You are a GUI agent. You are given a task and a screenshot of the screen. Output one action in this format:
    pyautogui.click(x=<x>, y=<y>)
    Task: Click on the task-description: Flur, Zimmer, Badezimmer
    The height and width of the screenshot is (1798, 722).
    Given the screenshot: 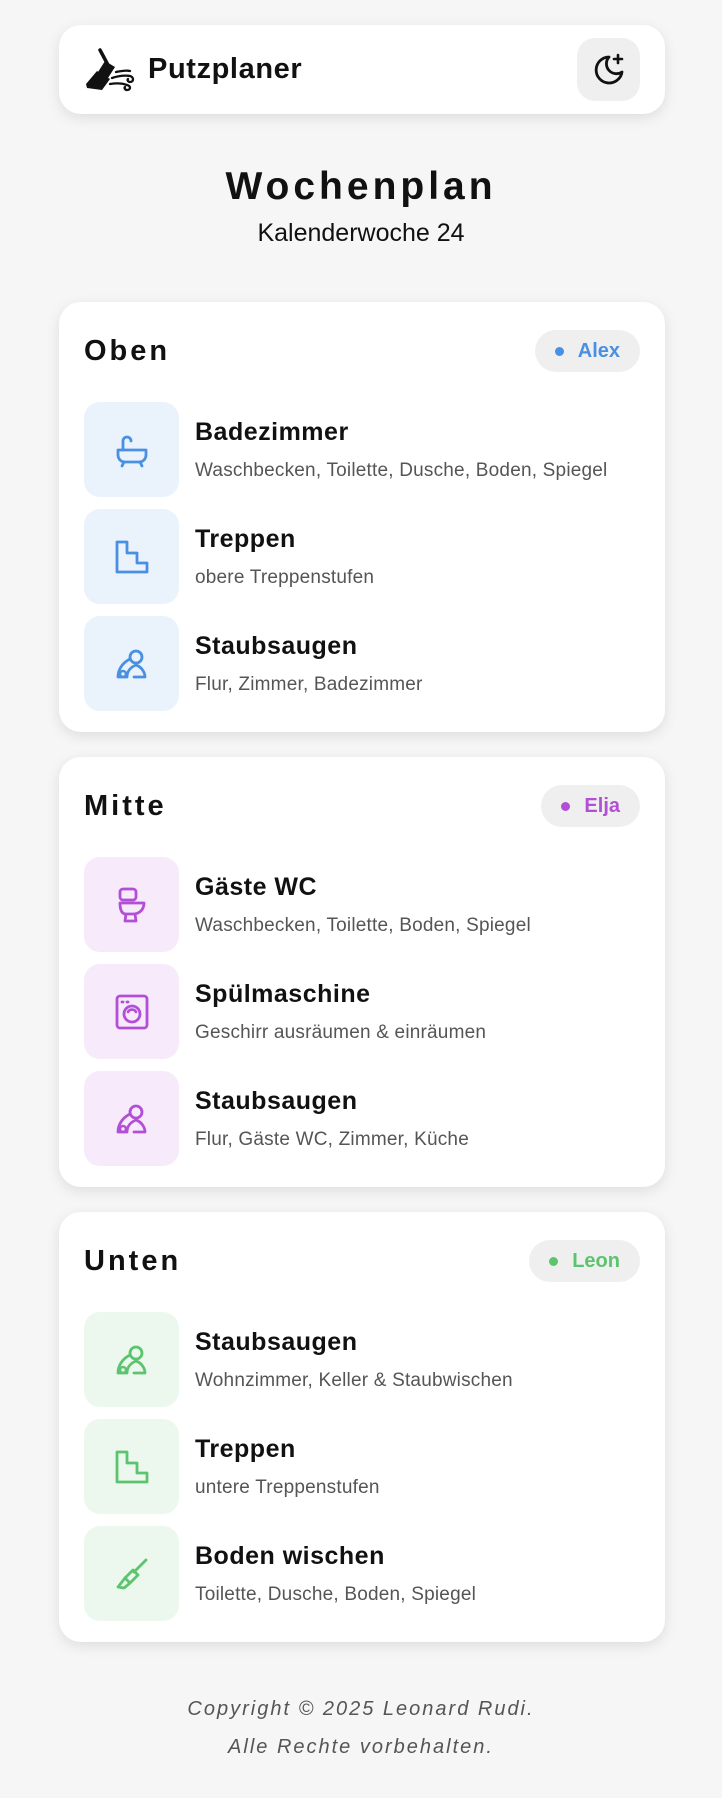 What is the action you would take?
    pyautogui.click(x=309, y=684)
    